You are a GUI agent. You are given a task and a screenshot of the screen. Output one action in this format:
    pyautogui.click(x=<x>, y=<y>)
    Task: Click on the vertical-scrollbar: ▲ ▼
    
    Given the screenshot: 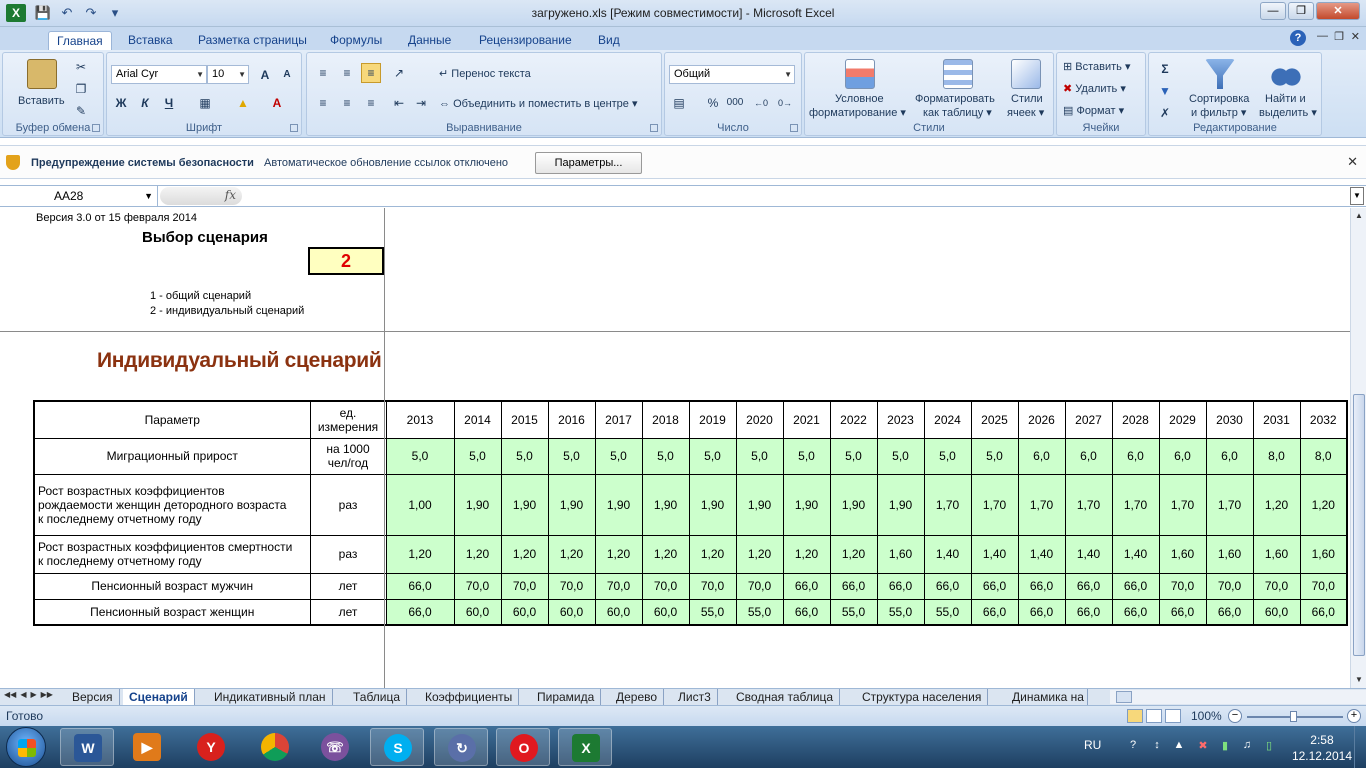 What is the action you would take?
    pyautogui.click(x=1358, y=448)
    